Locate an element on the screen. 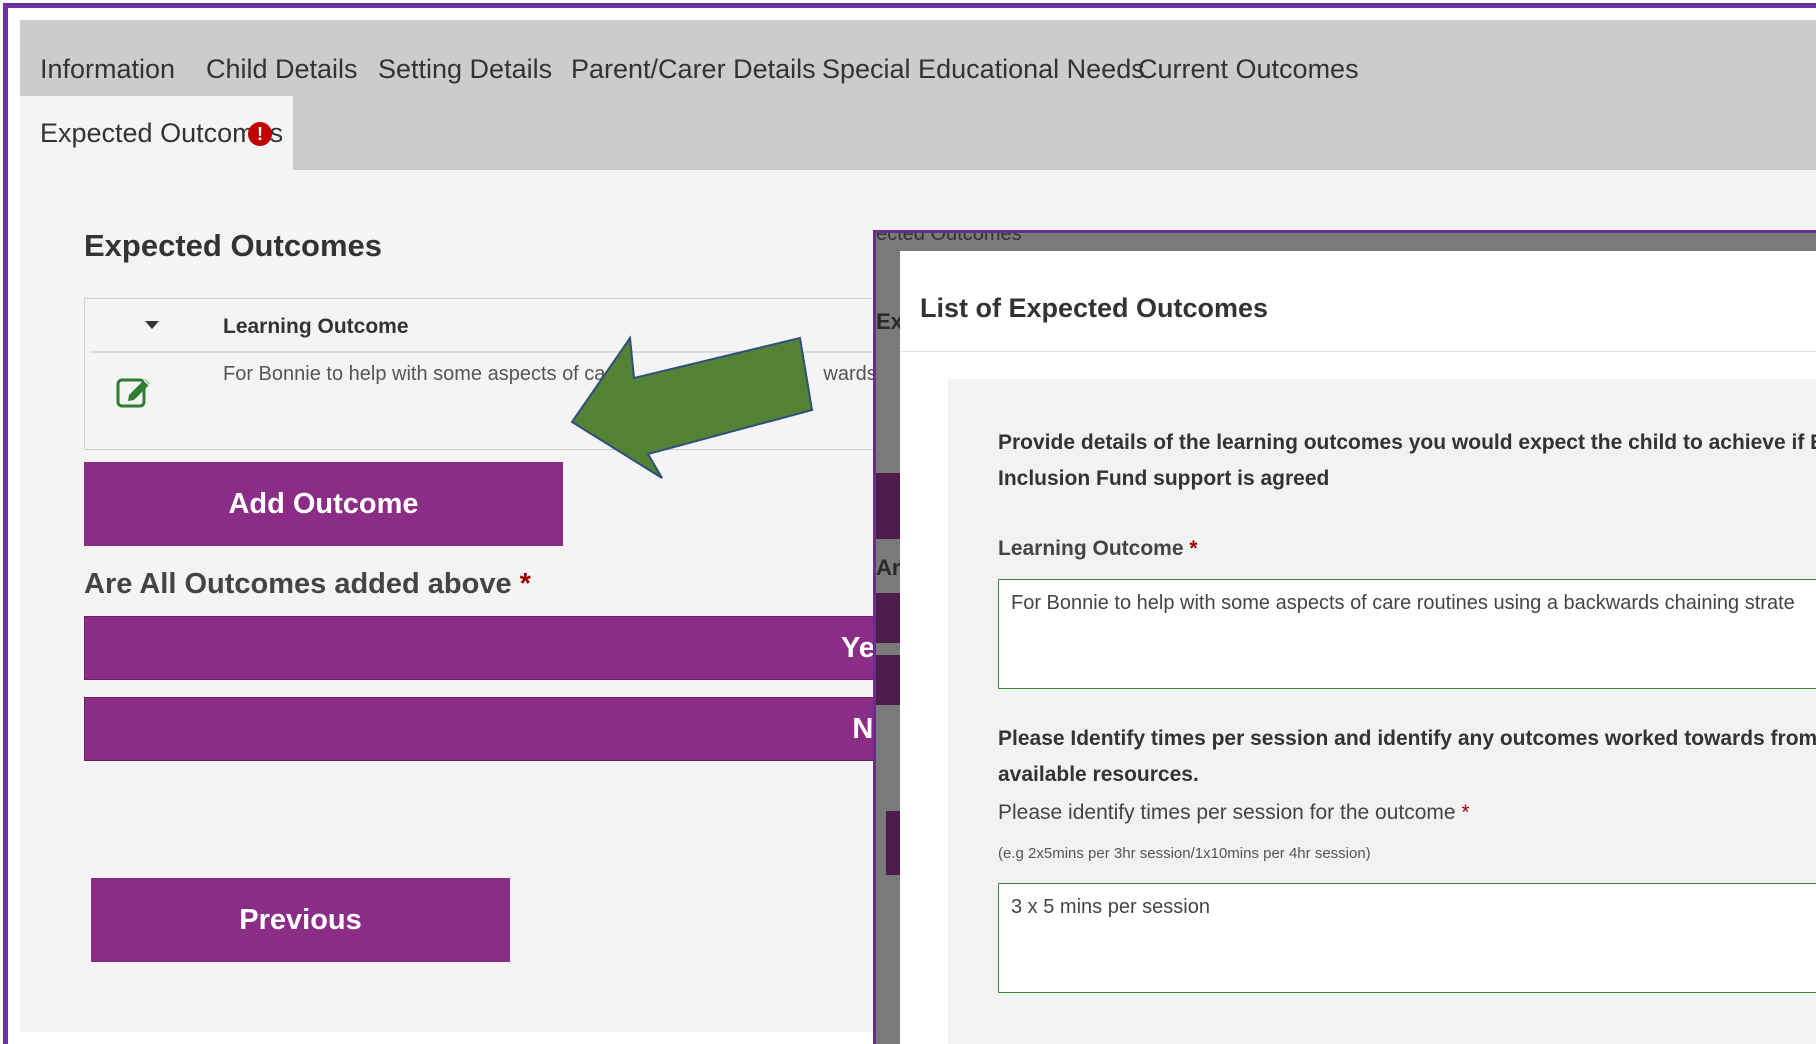  modal-header-divider is located at coordinates (1358, 351).